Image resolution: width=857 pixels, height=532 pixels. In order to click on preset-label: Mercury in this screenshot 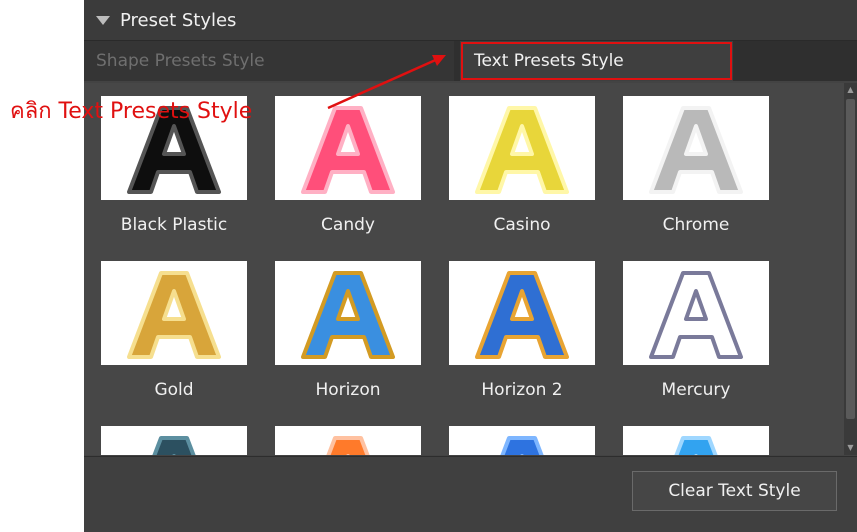, I will do `click(696, 390)`.